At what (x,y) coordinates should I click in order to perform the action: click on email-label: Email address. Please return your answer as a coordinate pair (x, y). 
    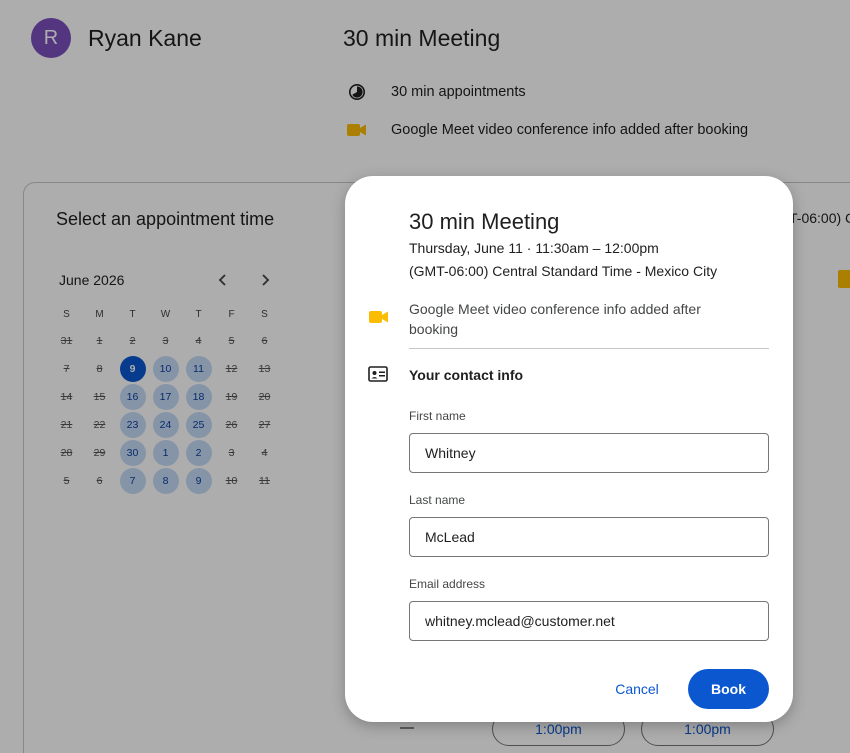
    Looking at the image, I should click on (447, 584).